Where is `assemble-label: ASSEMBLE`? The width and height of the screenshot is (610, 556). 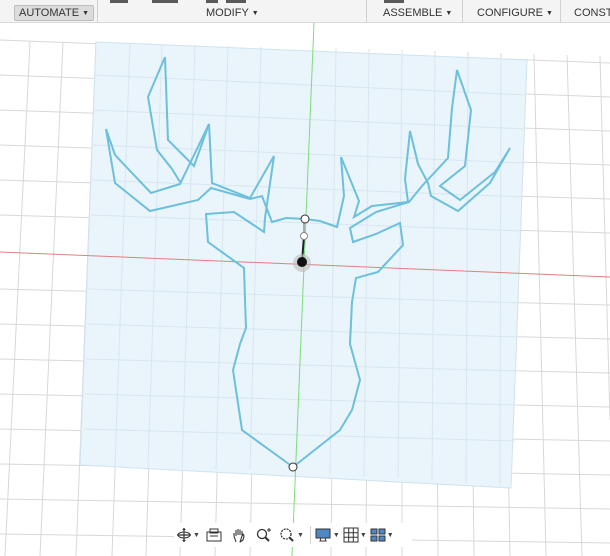
assemble-label: ASSEMBLE is located at coordinates (413, 13).